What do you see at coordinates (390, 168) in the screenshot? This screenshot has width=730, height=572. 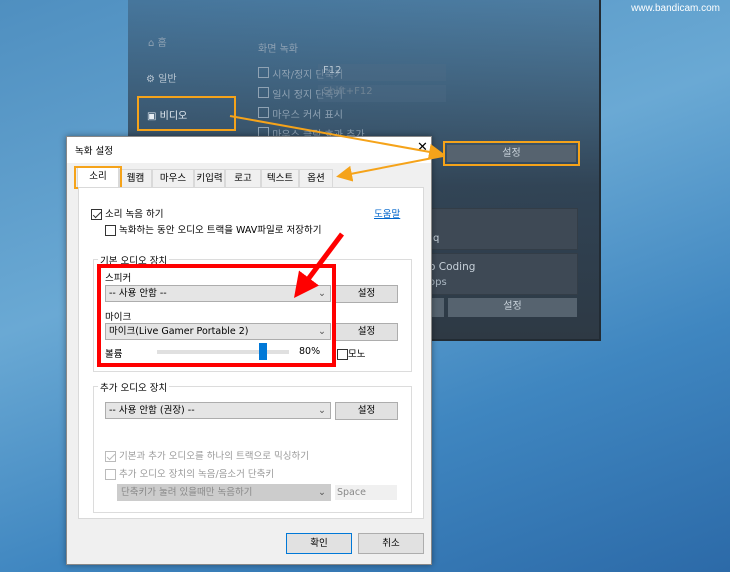 I see `arrow-settings-to-tabs` at bounding box center [390, 168].